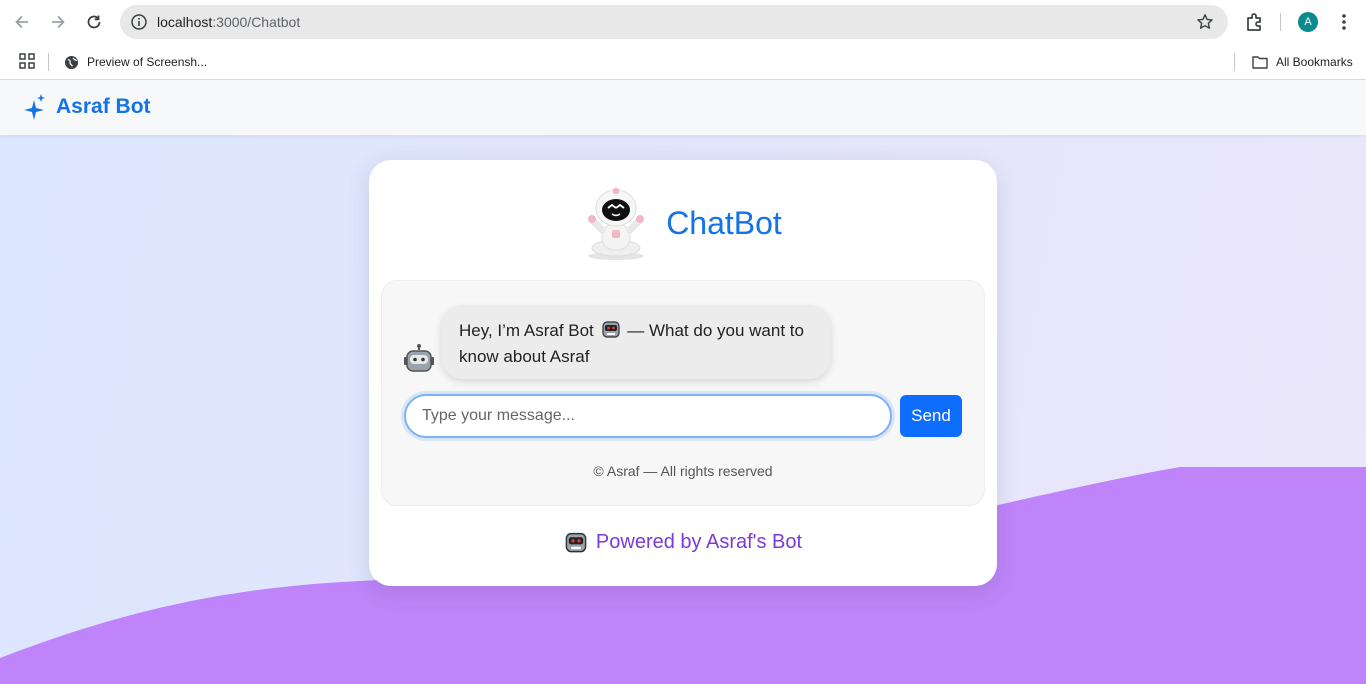  Describe the element at coordinates (103, 106) in the screenshot. I see `brand-name: Asraf Bot` at that location.